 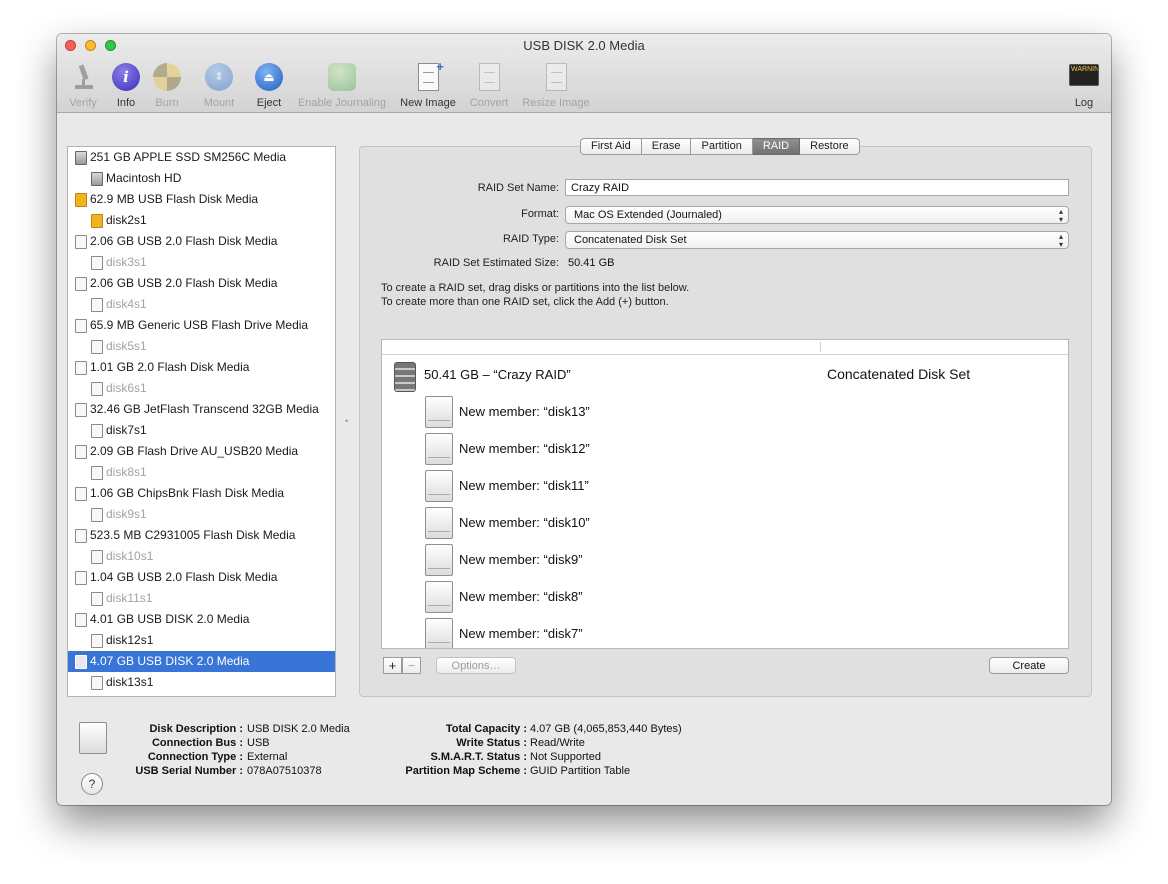 I want to click on toolbar-convert: Convert, so click(x=489, y=85).